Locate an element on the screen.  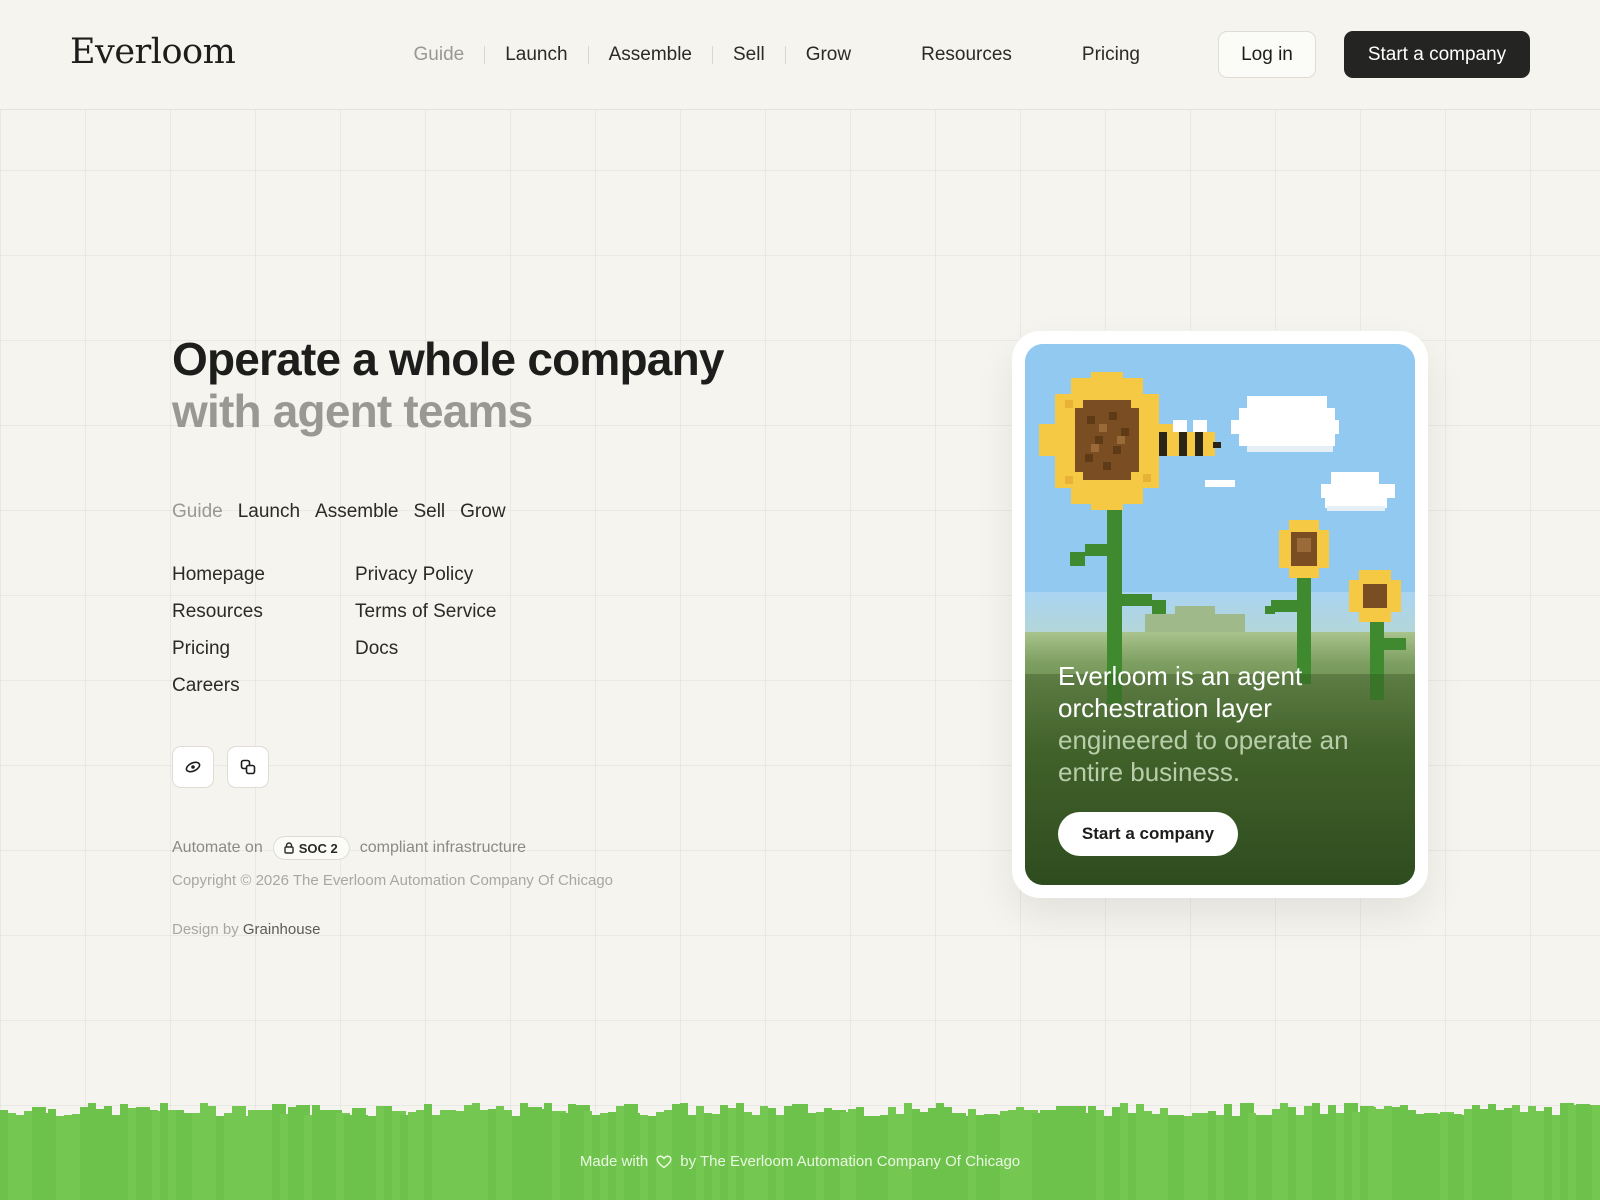
social-copy-button is located at coordinates (248, 767).